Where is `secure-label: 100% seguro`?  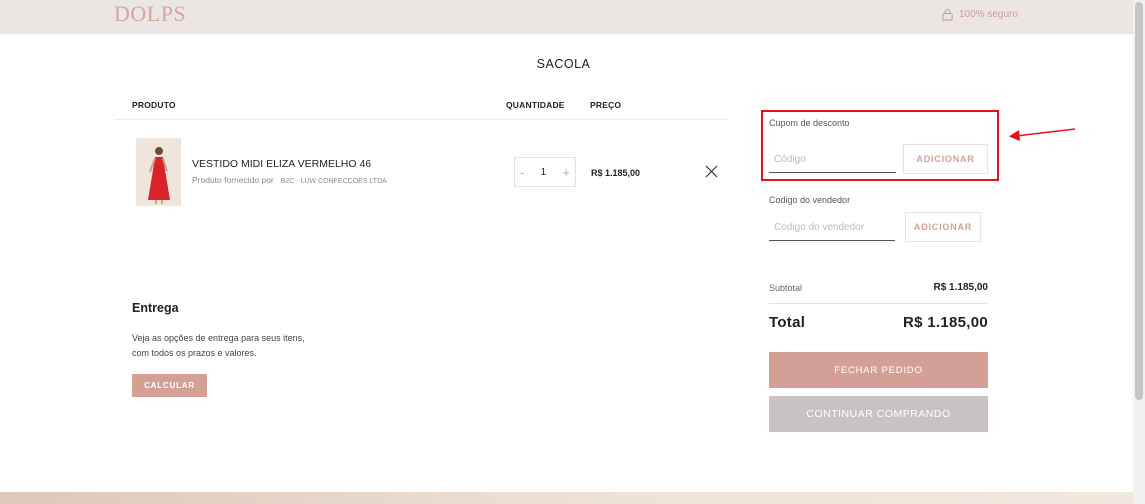 secure-label: 100% seguro is located at coordinates (988, 14).